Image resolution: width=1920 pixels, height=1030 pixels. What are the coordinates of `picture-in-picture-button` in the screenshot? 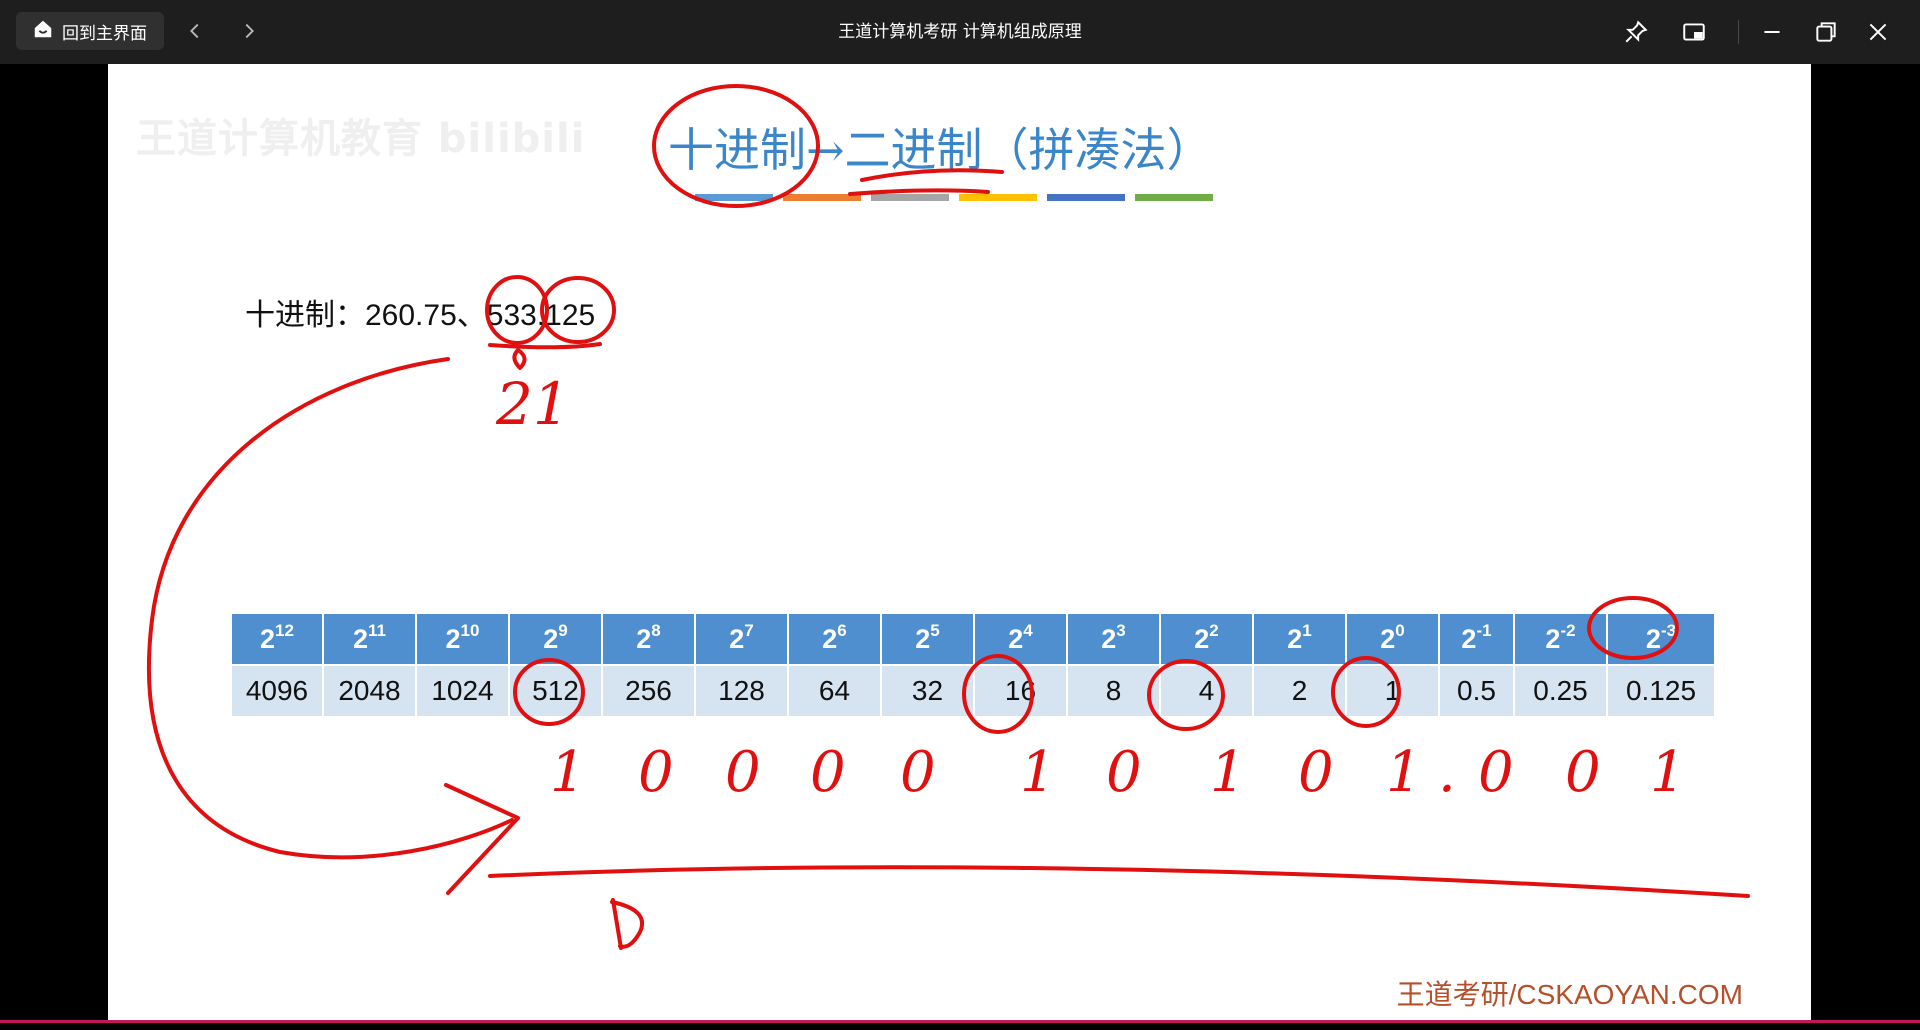 It's located at (1694, 32).